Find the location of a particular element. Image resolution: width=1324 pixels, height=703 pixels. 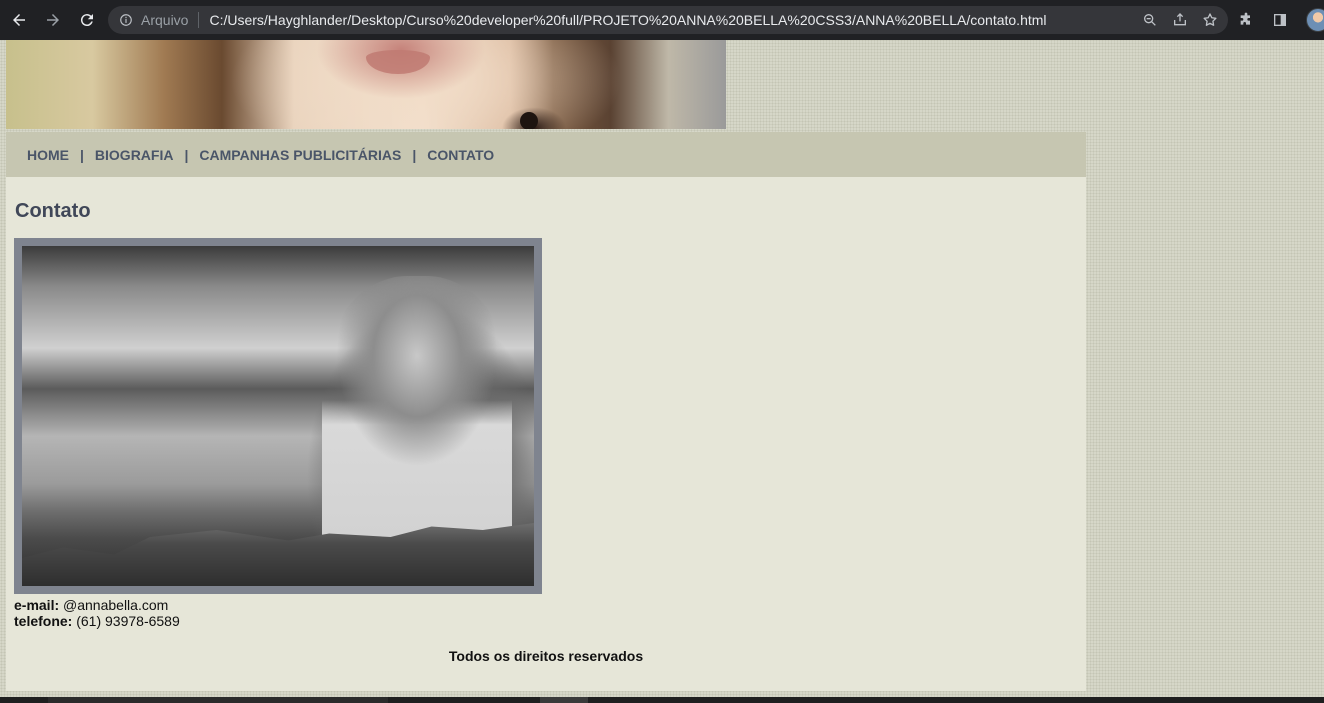

toolbar-extensions is located at coordinates (1281, 20).